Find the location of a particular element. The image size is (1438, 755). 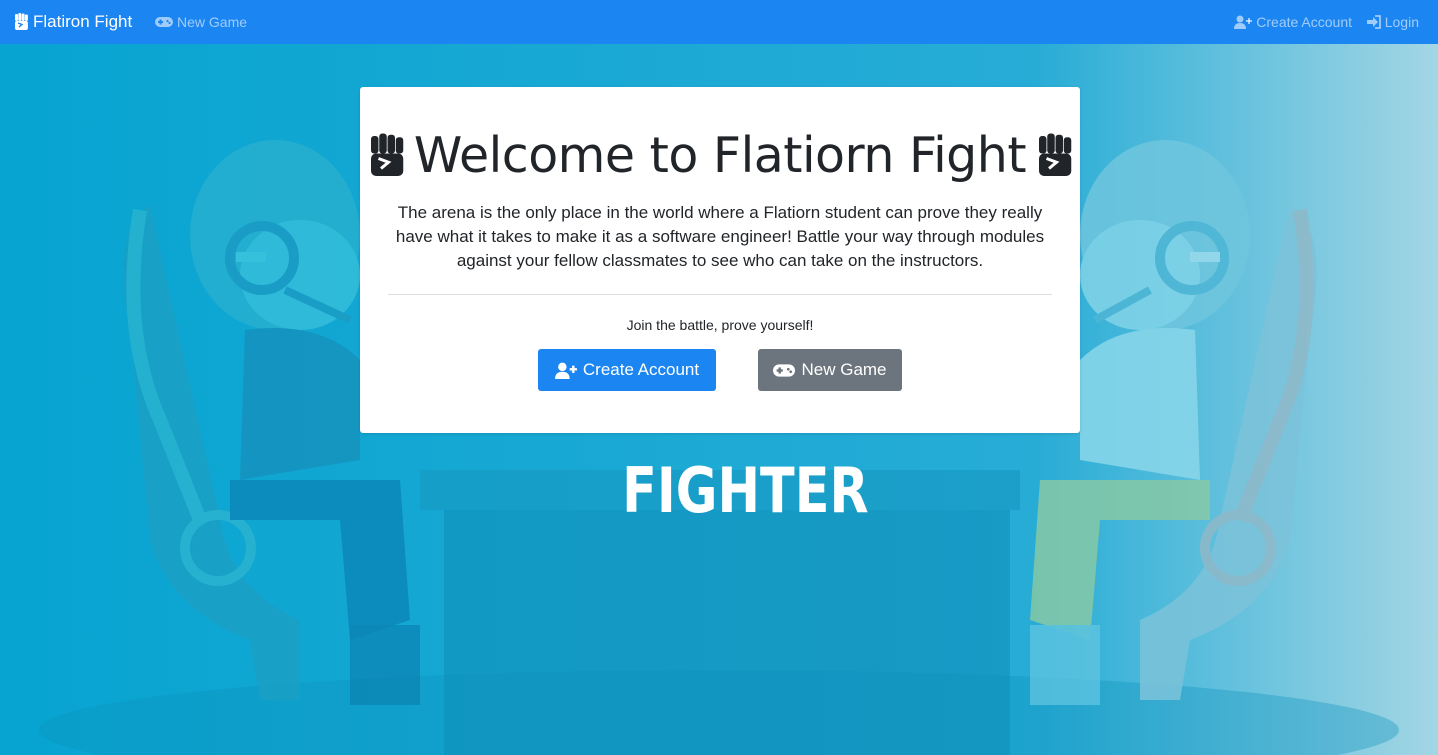

background-logo-text: FIGHTER is located at coordinates (745, 491).